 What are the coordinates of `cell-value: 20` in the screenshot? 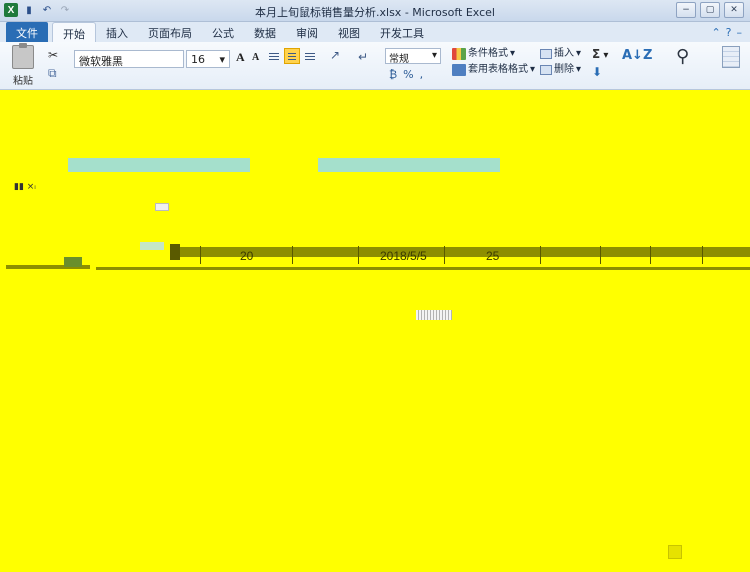 It's located at (246, 256).